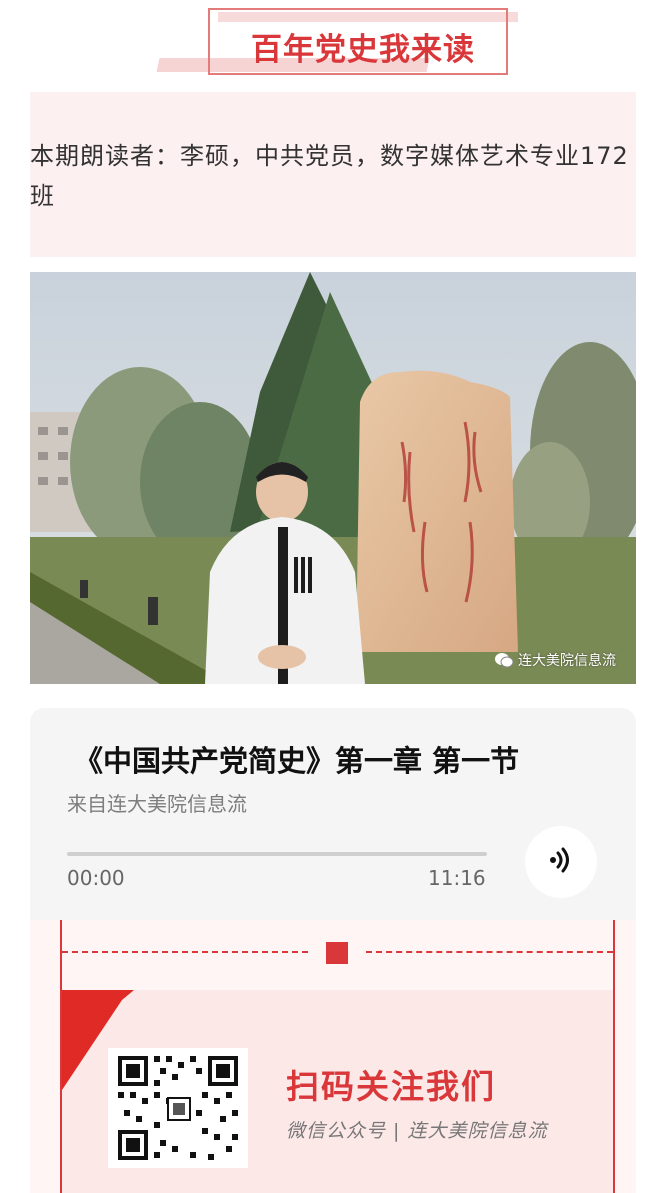 The width and height of the screenshot is (668, 1193). I want to click on follow-heading: 扫码关注我们, so click(391, 1086).